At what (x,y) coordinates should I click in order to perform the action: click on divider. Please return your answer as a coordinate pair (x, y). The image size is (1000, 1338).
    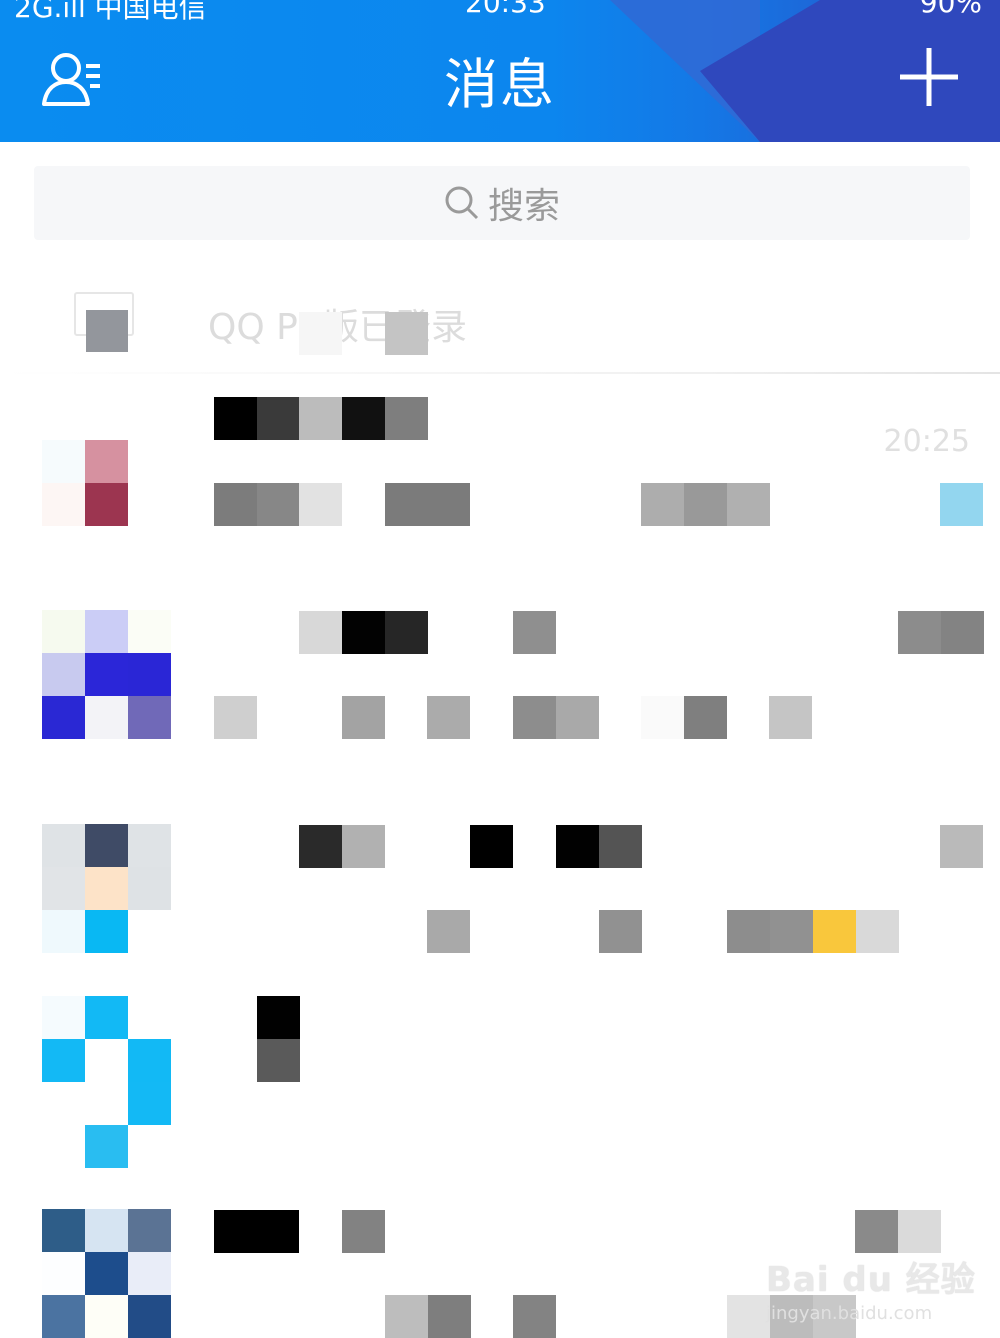
    Looking at the image, I should click on (500, 373).